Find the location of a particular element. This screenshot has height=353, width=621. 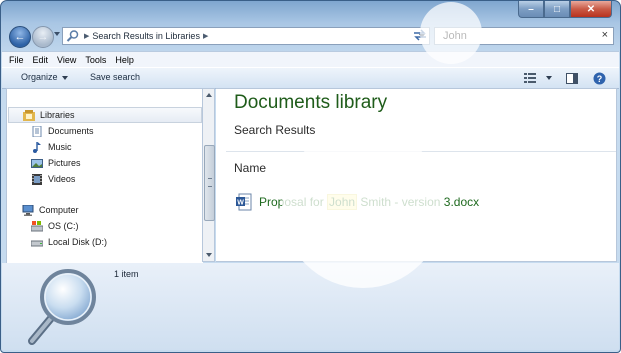

close-icon: ✕ is located at coordinates (591, 9).